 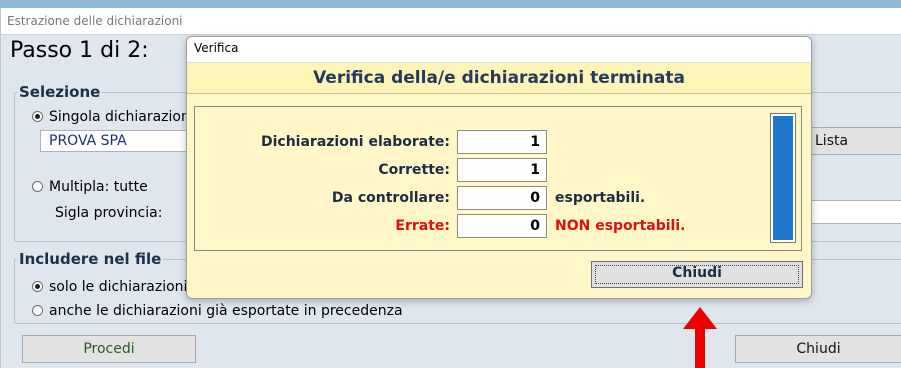 I want to click on progress-fill, so click(x=783, y=178).